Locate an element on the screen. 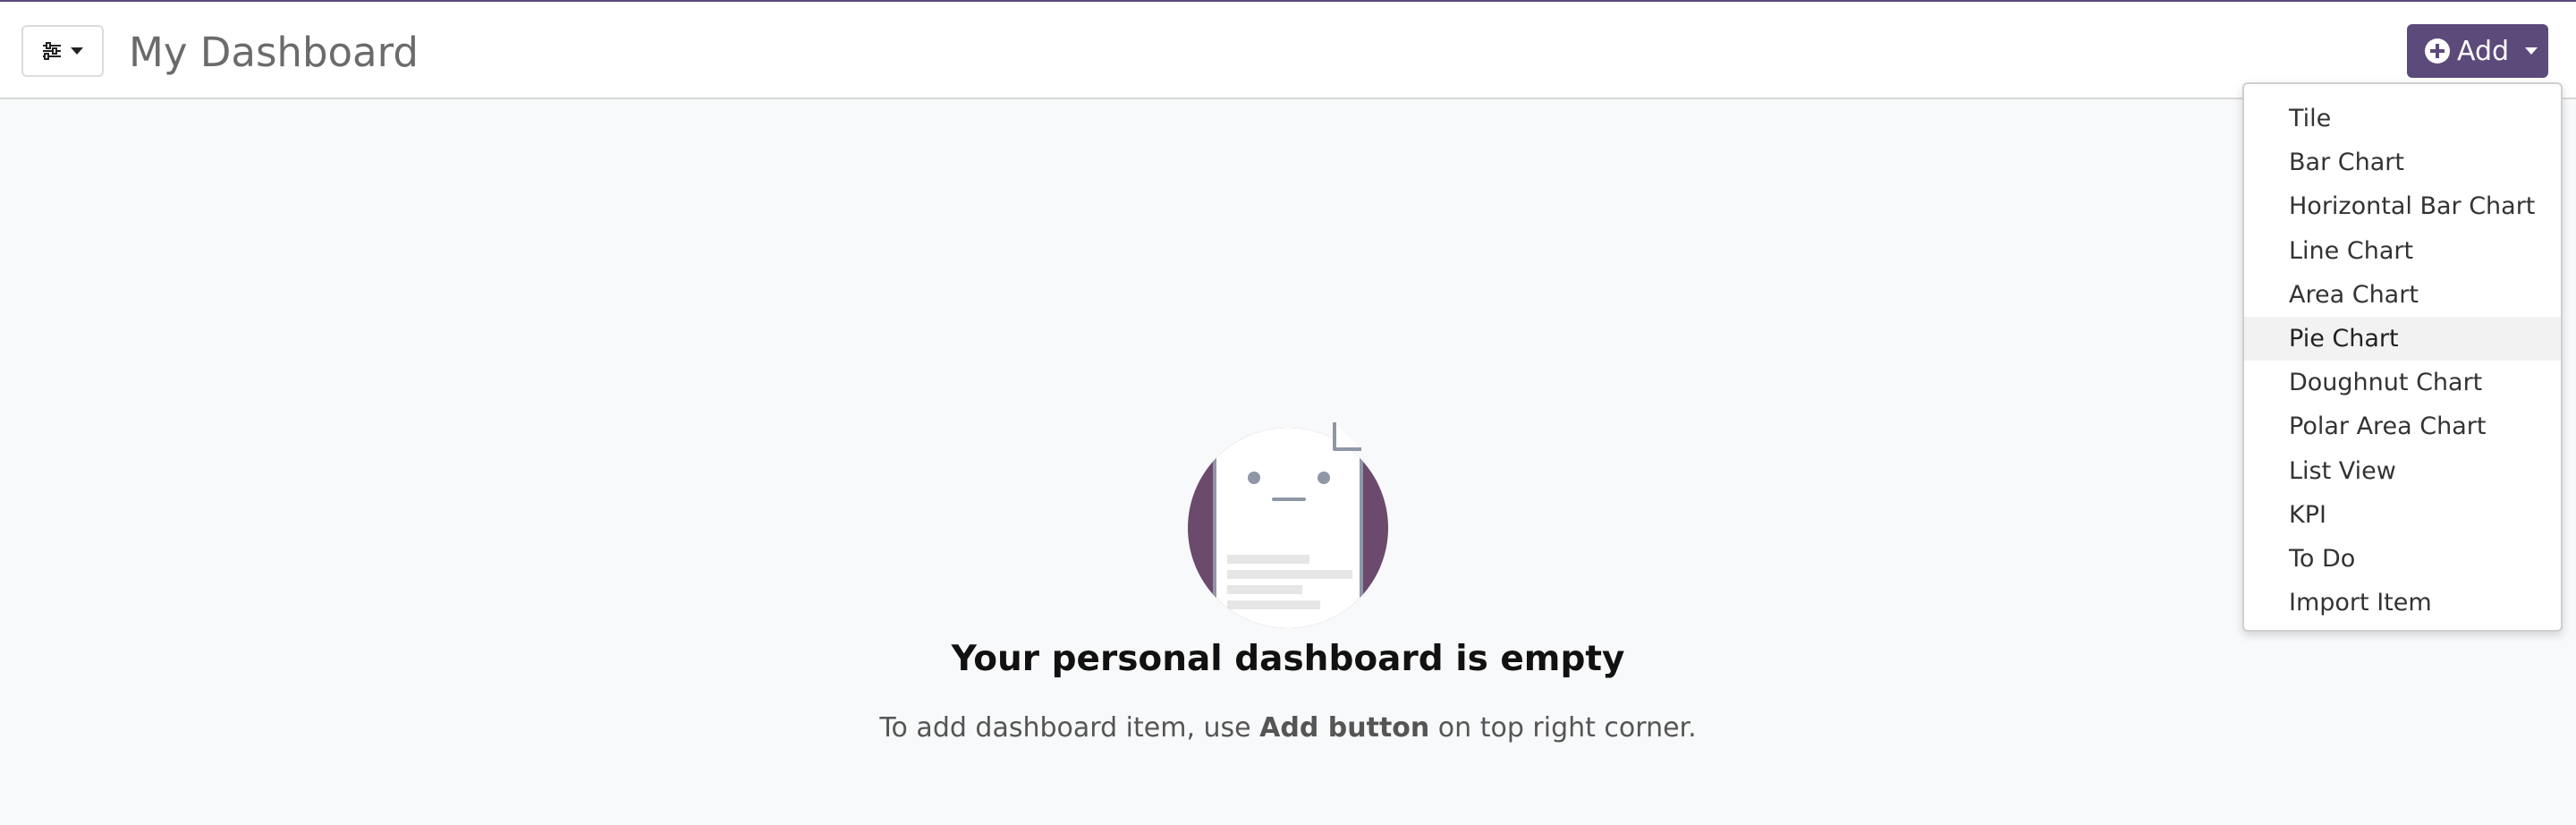 The width and height of the screenshot is (2576, 825). empty-document-icon is located at coordinates (1288, 523).